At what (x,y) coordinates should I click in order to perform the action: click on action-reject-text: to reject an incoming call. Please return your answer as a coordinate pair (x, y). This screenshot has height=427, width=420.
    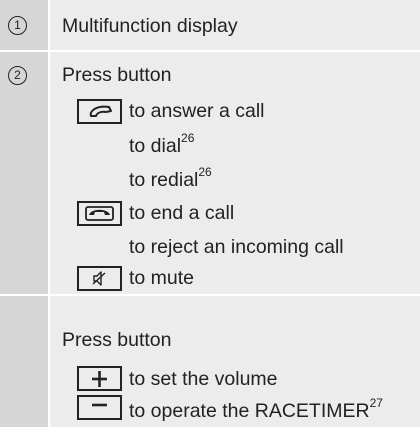
    Looking at the image, I should click on (236, 247).